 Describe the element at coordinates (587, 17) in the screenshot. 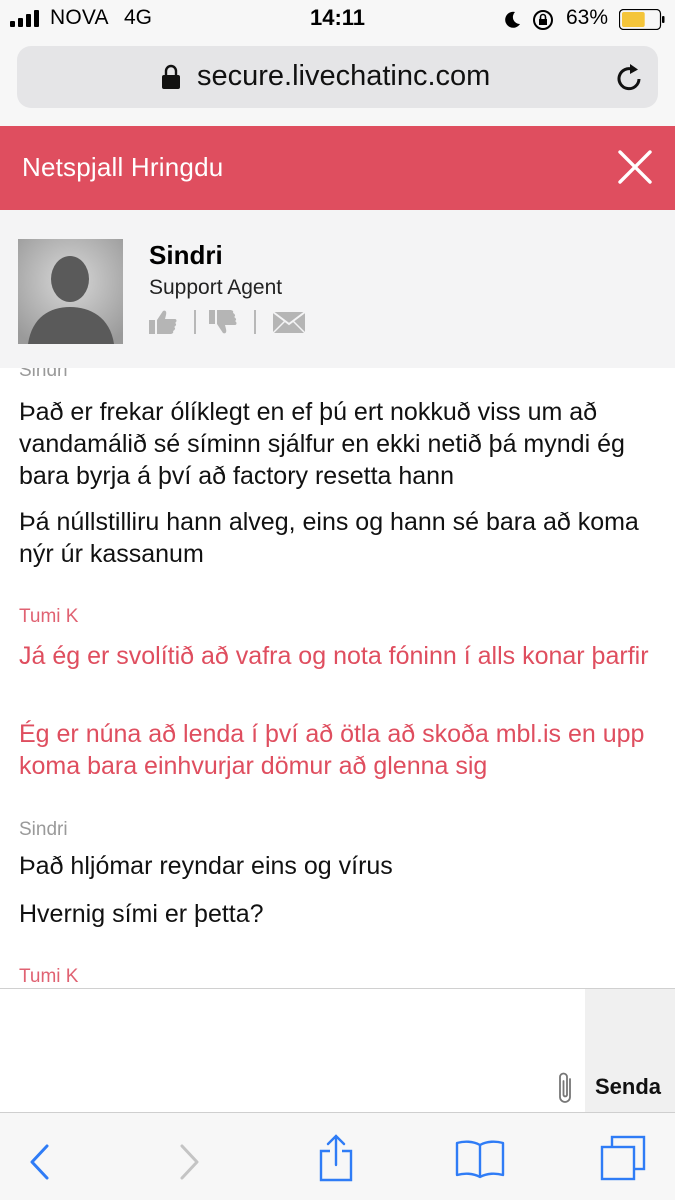

I see `battery-percent: 63%` at that location.